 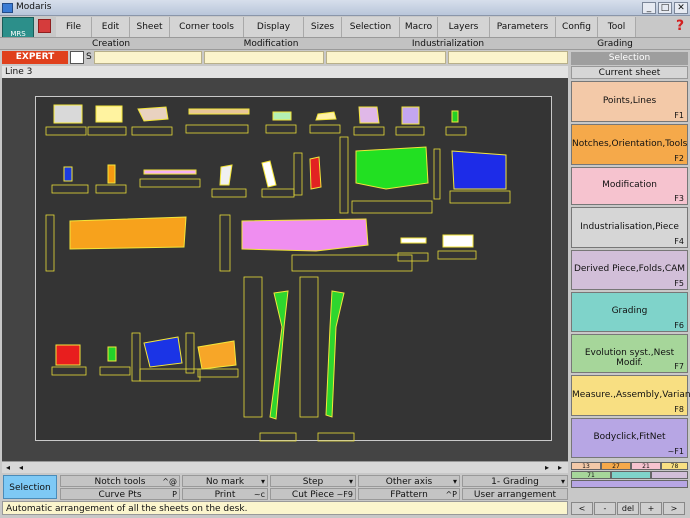 What do you see at coordinates (515, 494) in the screenshot?
I see `option-user-arrangement: User arrangement` at bounding box center [515, 494].